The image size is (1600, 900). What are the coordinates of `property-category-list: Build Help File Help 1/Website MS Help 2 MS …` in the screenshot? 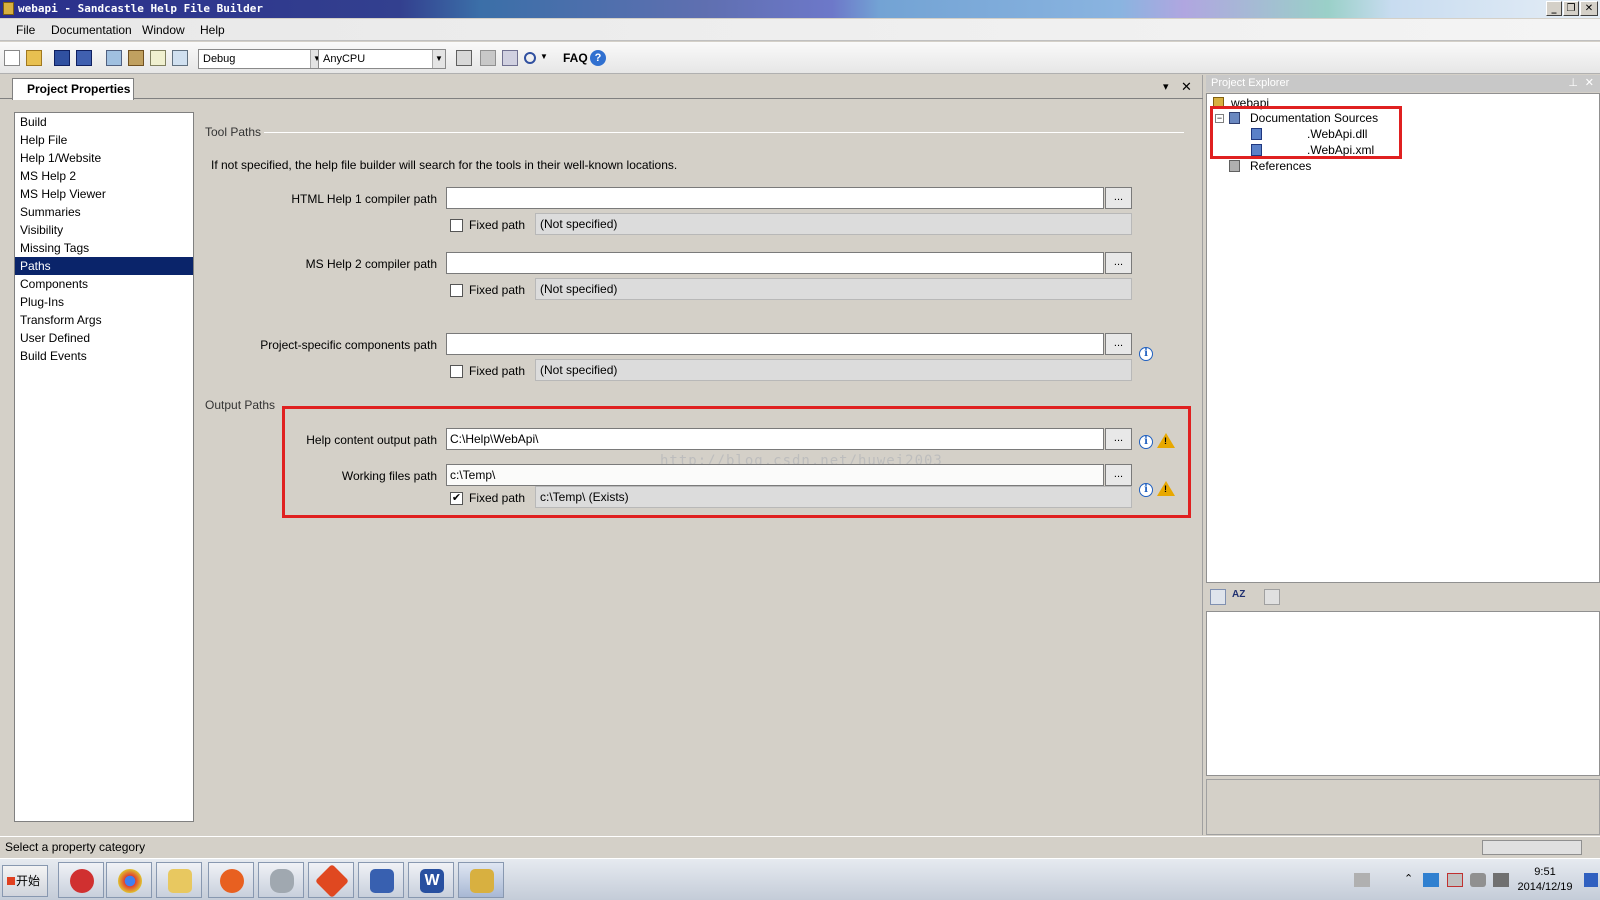 It's located at (104, 467).